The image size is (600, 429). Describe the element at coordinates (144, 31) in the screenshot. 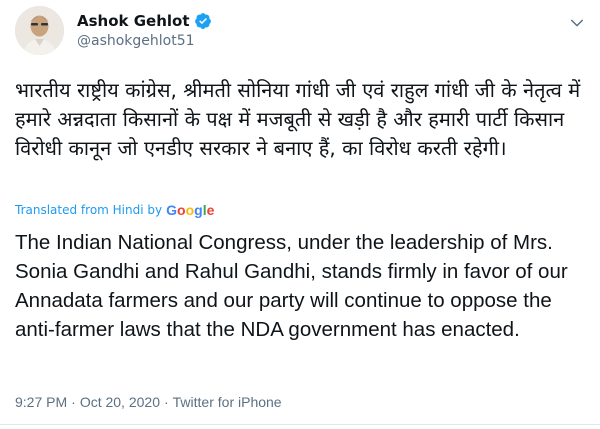

I see `user-info: Ashok Gehlot @ashokgehlot51` at that location.